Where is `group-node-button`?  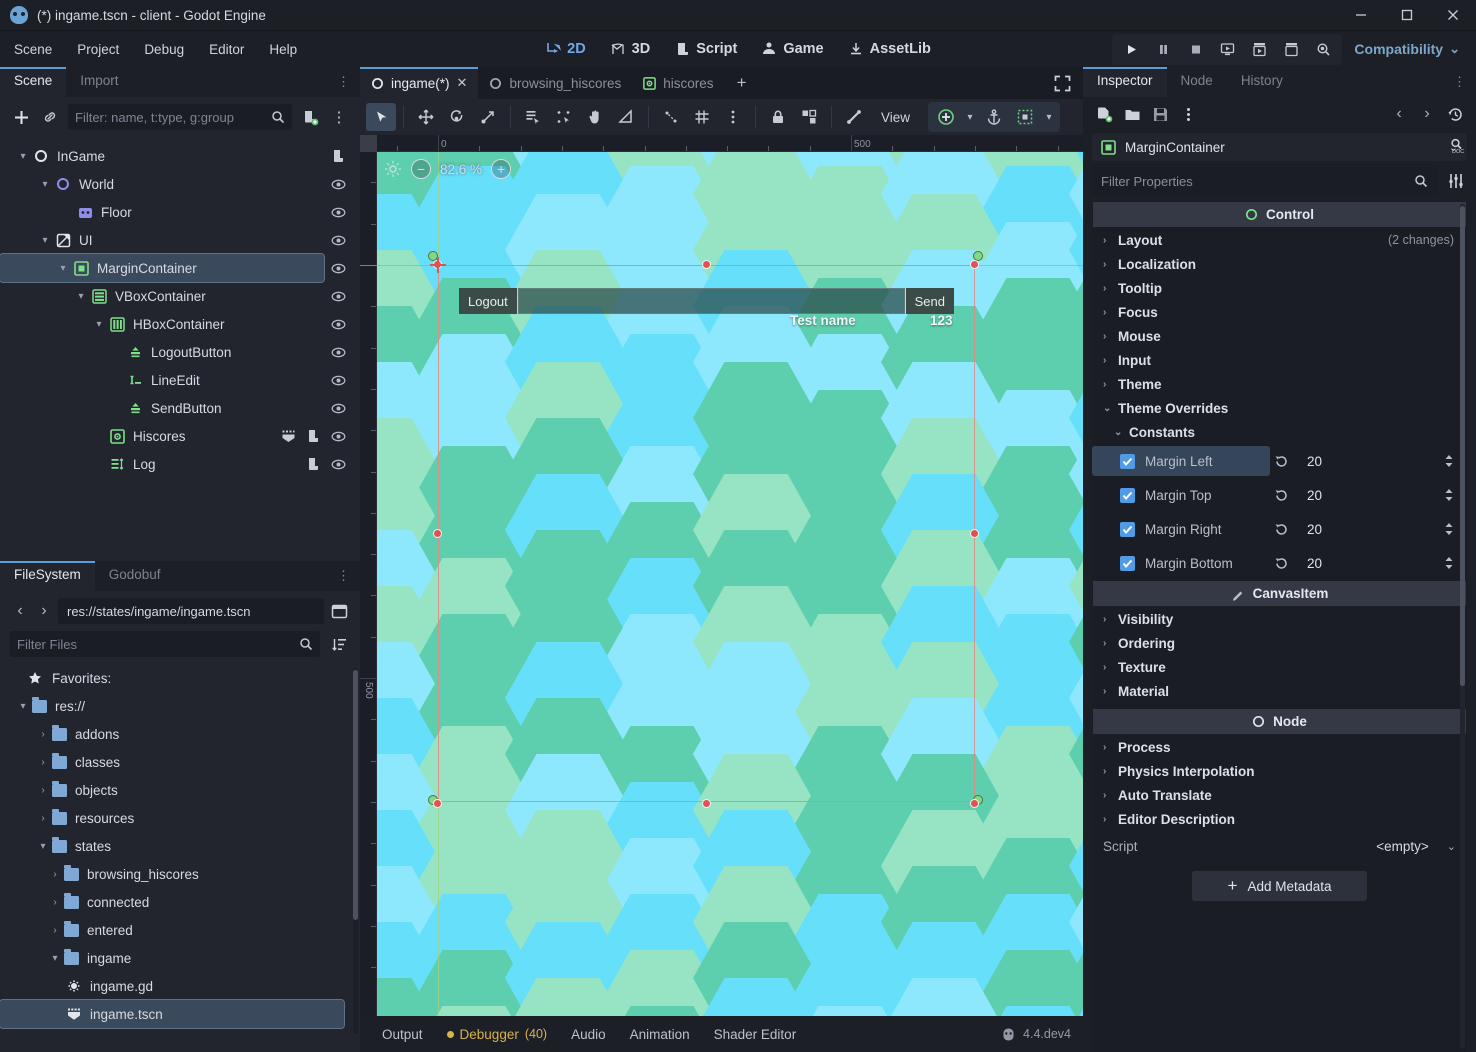
group-node-button is located at coordinates (809, 117).